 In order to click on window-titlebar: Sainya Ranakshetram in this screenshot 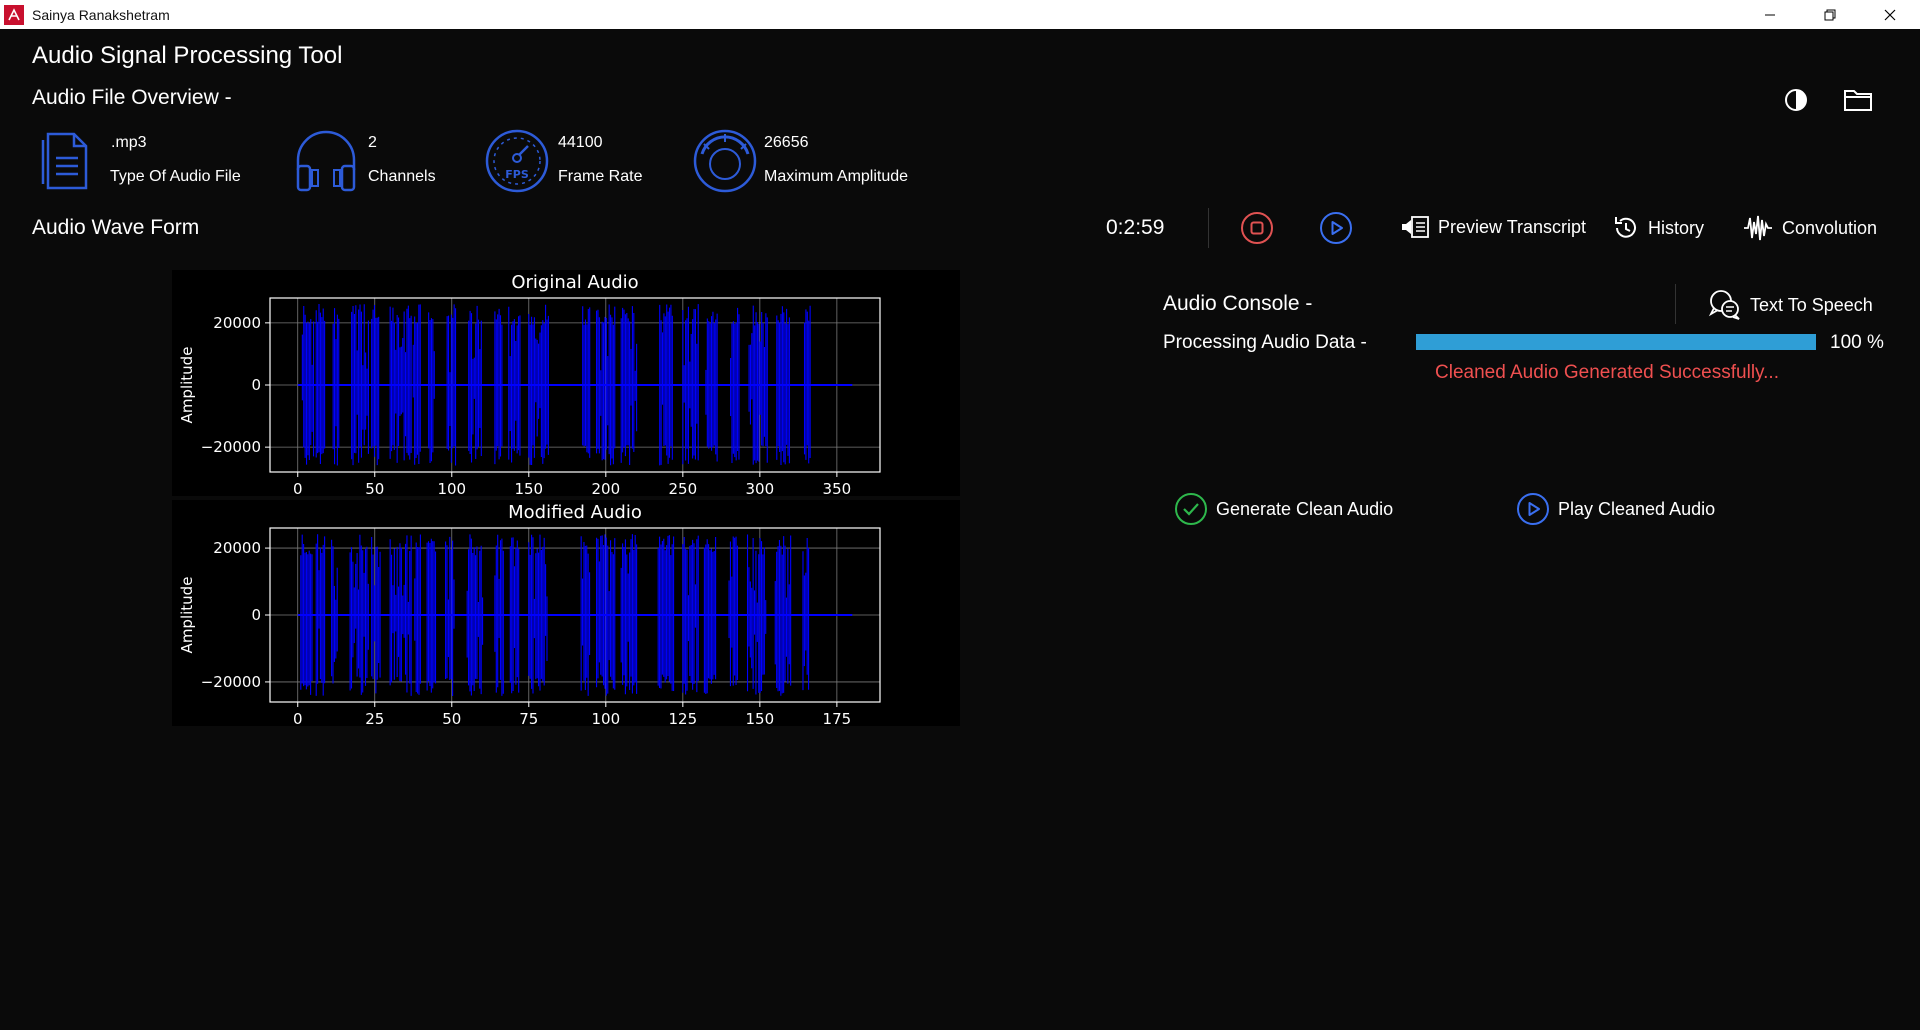, I will do `click(960, 14)`.